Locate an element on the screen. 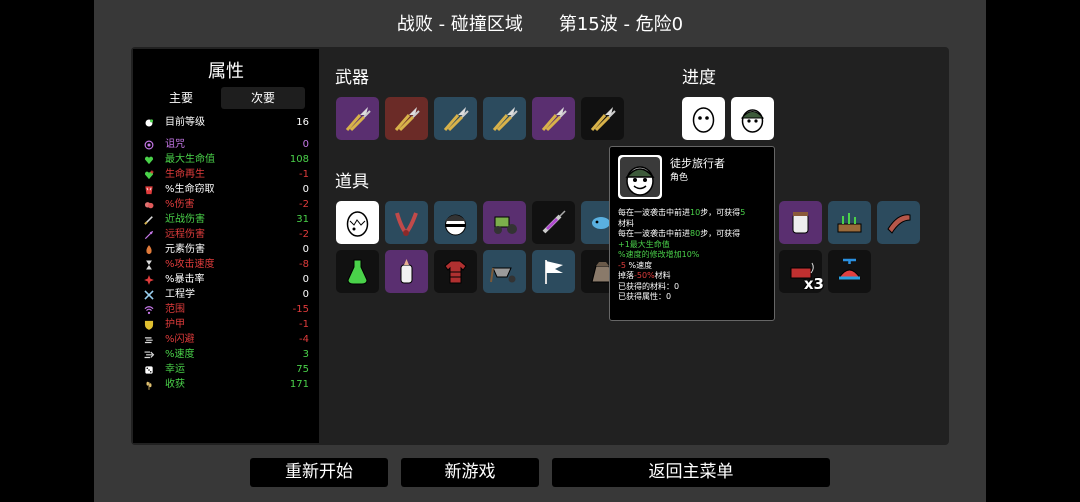 The height and width of the screenshot is (502, 1080). restart-button: 重新开始 is located at coordinates (319, 472).